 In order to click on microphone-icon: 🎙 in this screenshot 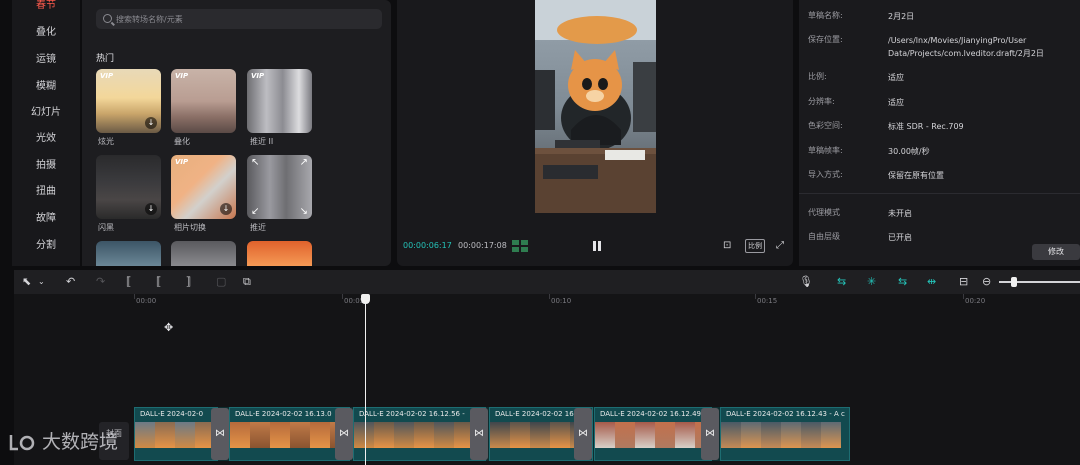, I will do `click(806, 282)`.